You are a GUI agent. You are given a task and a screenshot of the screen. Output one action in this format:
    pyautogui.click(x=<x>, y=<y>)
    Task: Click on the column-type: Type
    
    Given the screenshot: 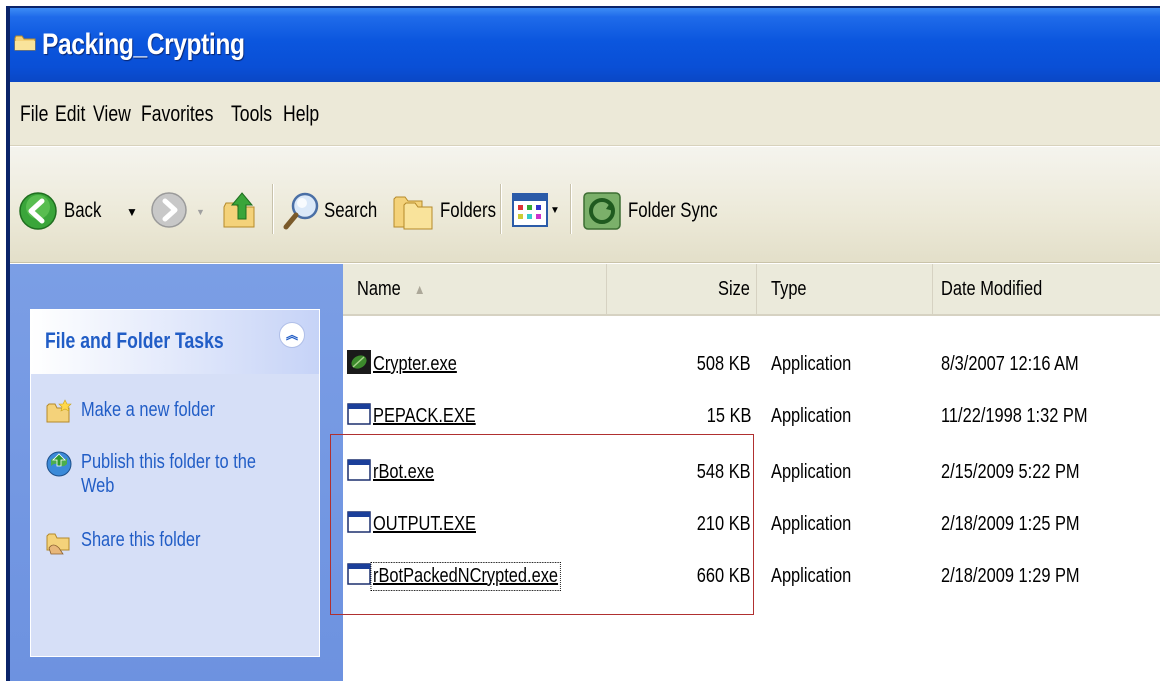 What is the action you would take?
    pyautogui.click(x=845, y=289)
    